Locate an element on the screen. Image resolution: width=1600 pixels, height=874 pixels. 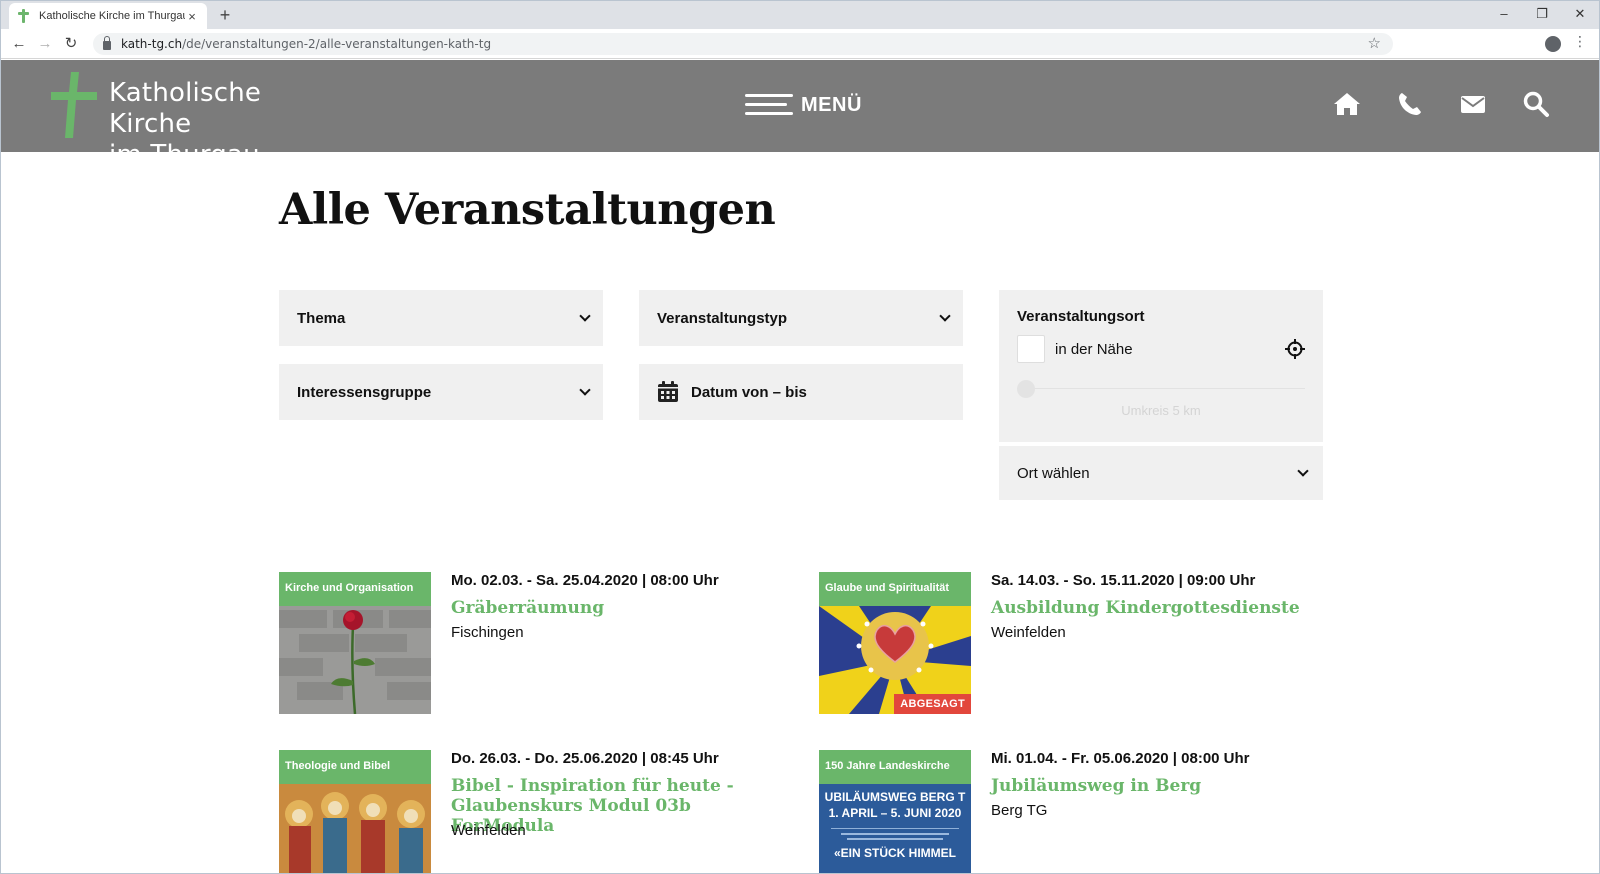
logo-text: Katholische Kirche im Thurgau is located at coordinates (229, 124).